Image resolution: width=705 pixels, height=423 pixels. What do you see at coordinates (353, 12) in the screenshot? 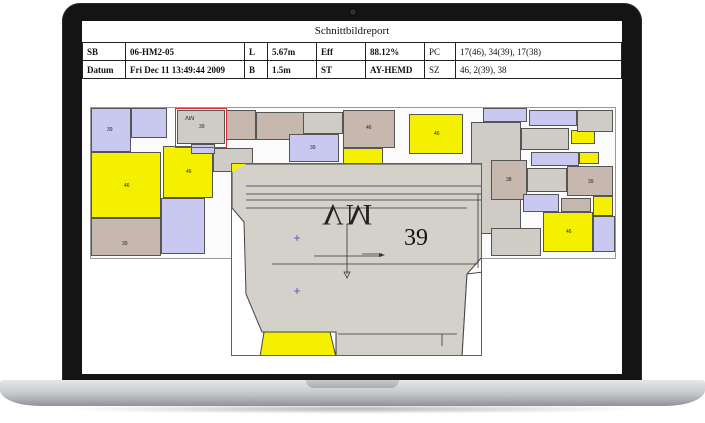
I see `webcam-icon` at bounding box center [353, 12].